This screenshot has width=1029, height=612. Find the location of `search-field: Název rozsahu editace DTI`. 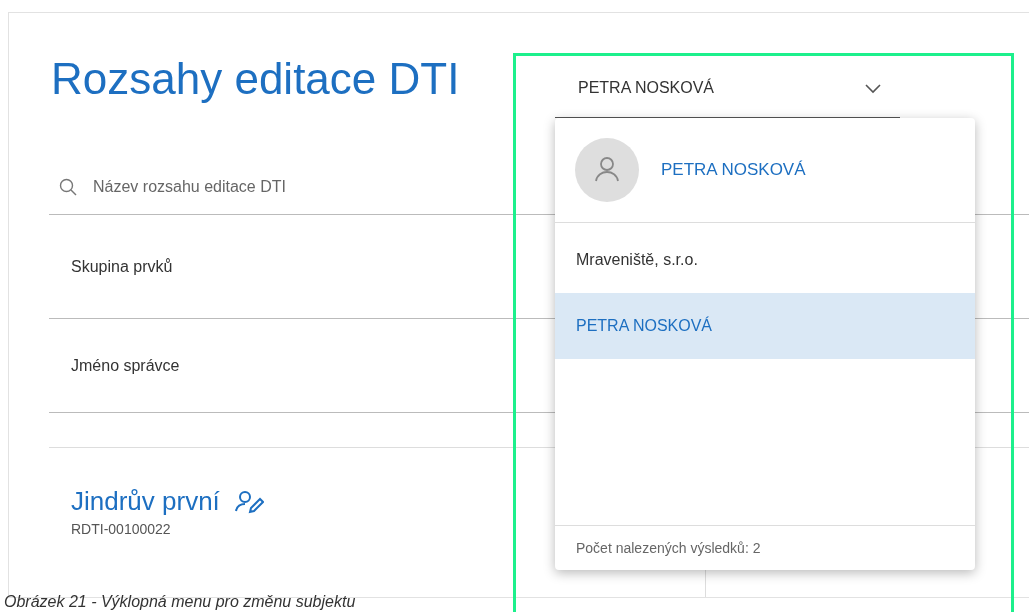

search-field: Název rozsahu editace DTI is located at coordinates (253, 186).